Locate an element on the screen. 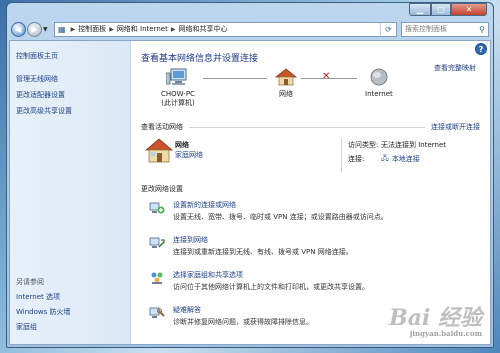  home-network-icon is located at coordinates (159, 150).